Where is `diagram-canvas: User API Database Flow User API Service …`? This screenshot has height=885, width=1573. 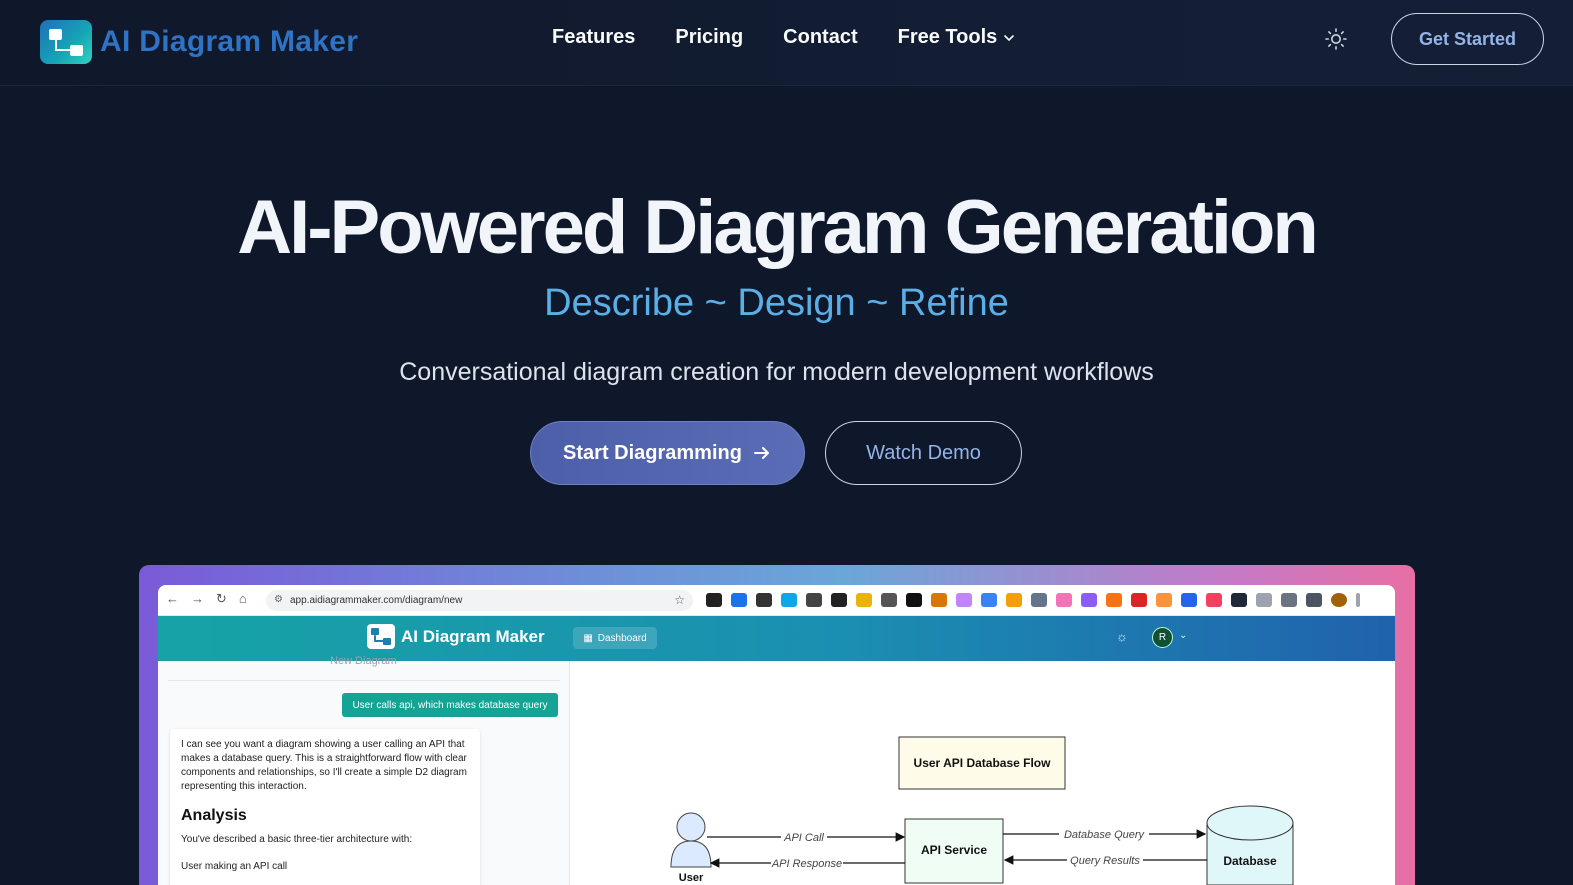 diagram-canvas: User API Database Flow User API Service … is located at coordinates (983, 773).